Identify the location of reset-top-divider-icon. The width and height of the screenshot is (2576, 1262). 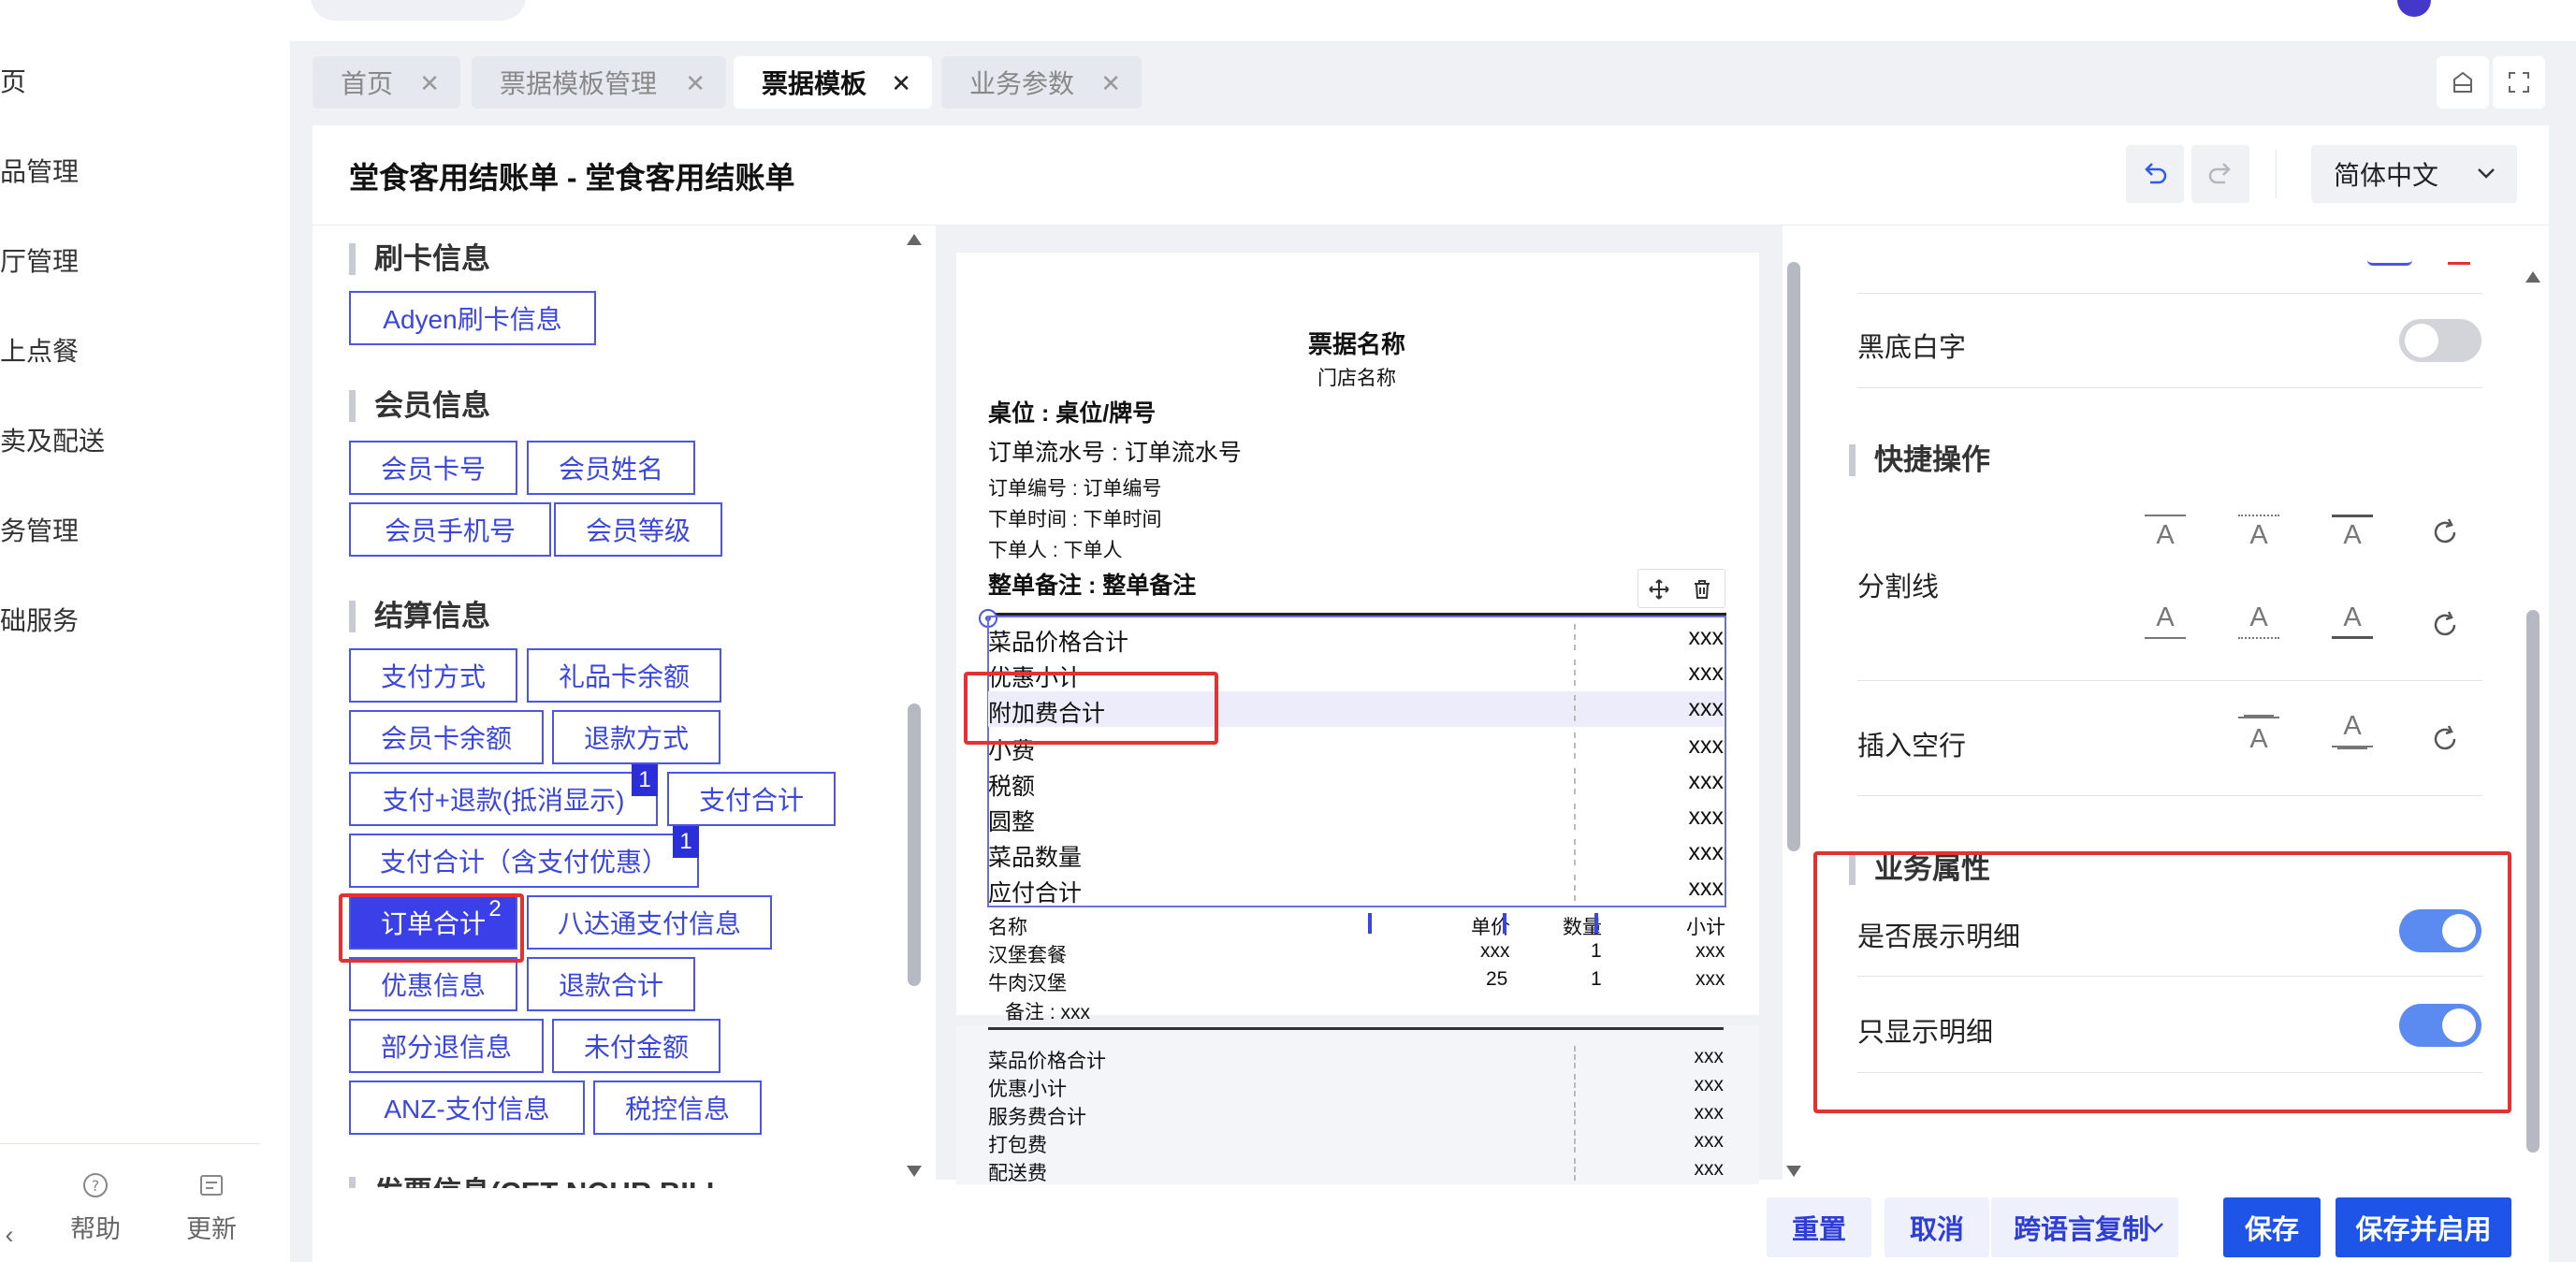
(2445, 532).